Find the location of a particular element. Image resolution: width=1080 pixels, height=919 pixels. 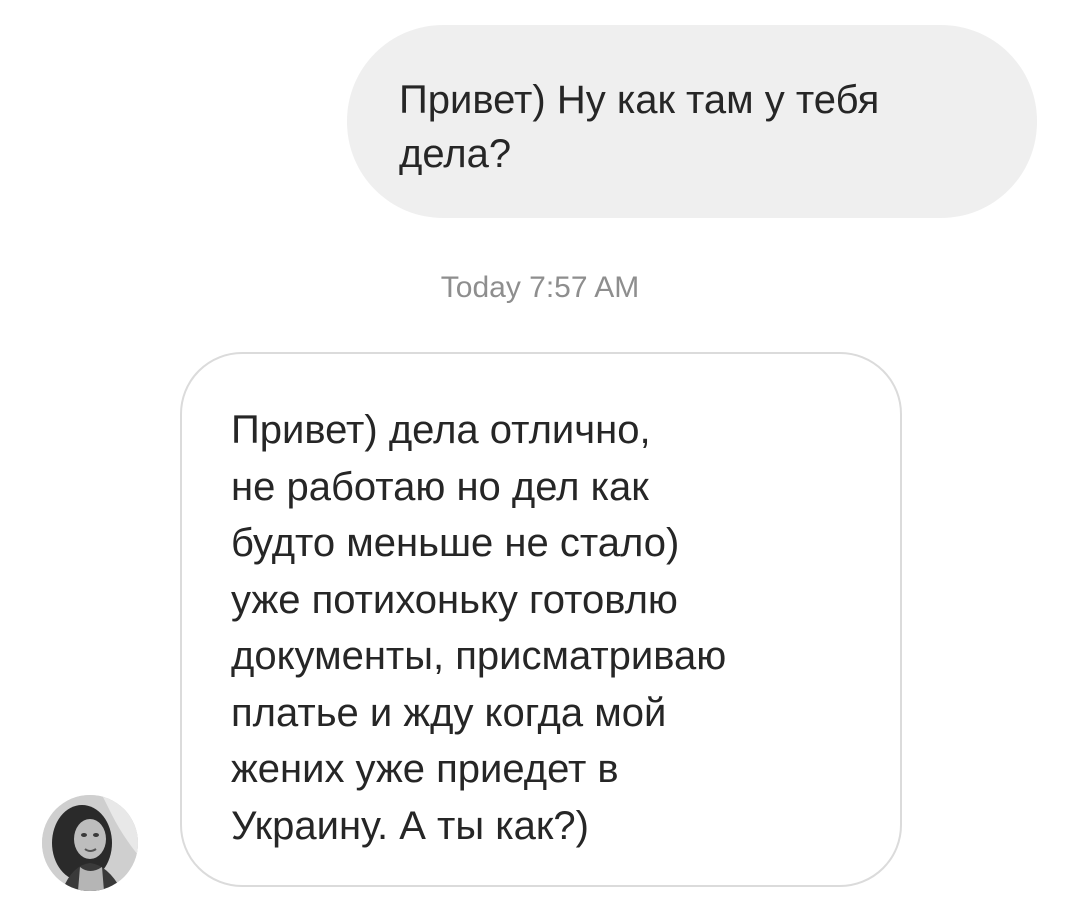

sent-message-bubble: Привет) Ну как там у тебя дела? is located at coordinates (692, 121).